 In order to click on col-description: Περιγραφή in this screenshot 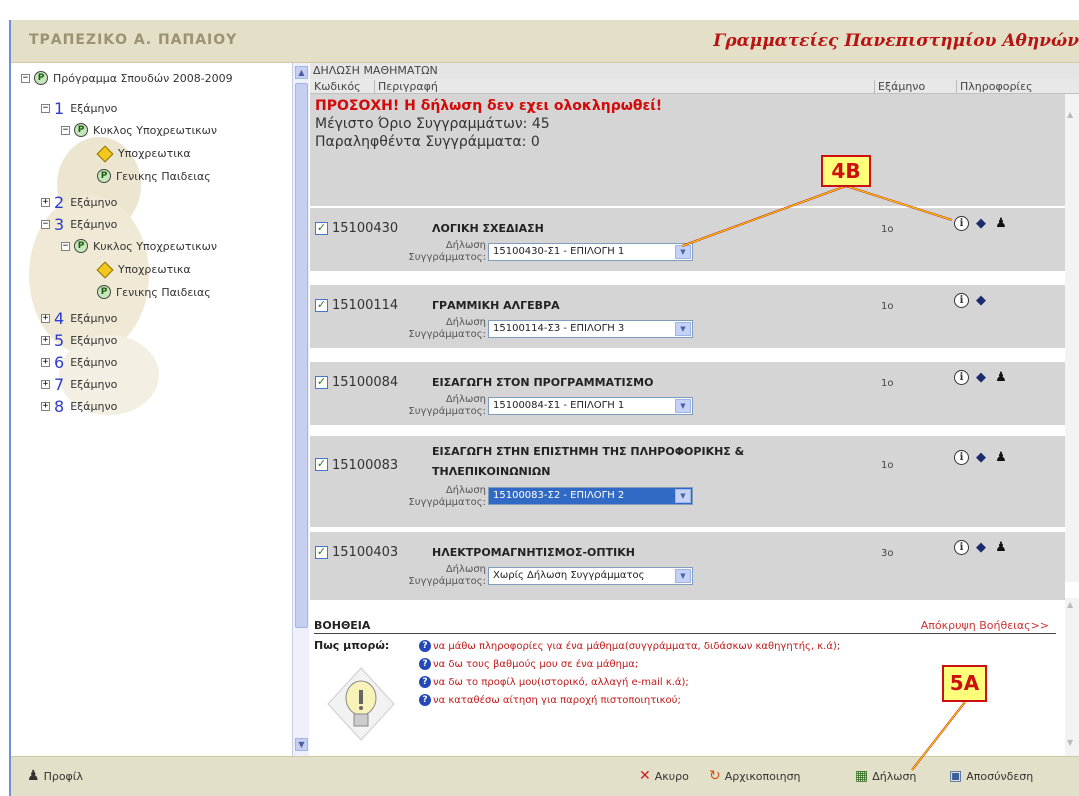, I will do `click(408, 86)`.